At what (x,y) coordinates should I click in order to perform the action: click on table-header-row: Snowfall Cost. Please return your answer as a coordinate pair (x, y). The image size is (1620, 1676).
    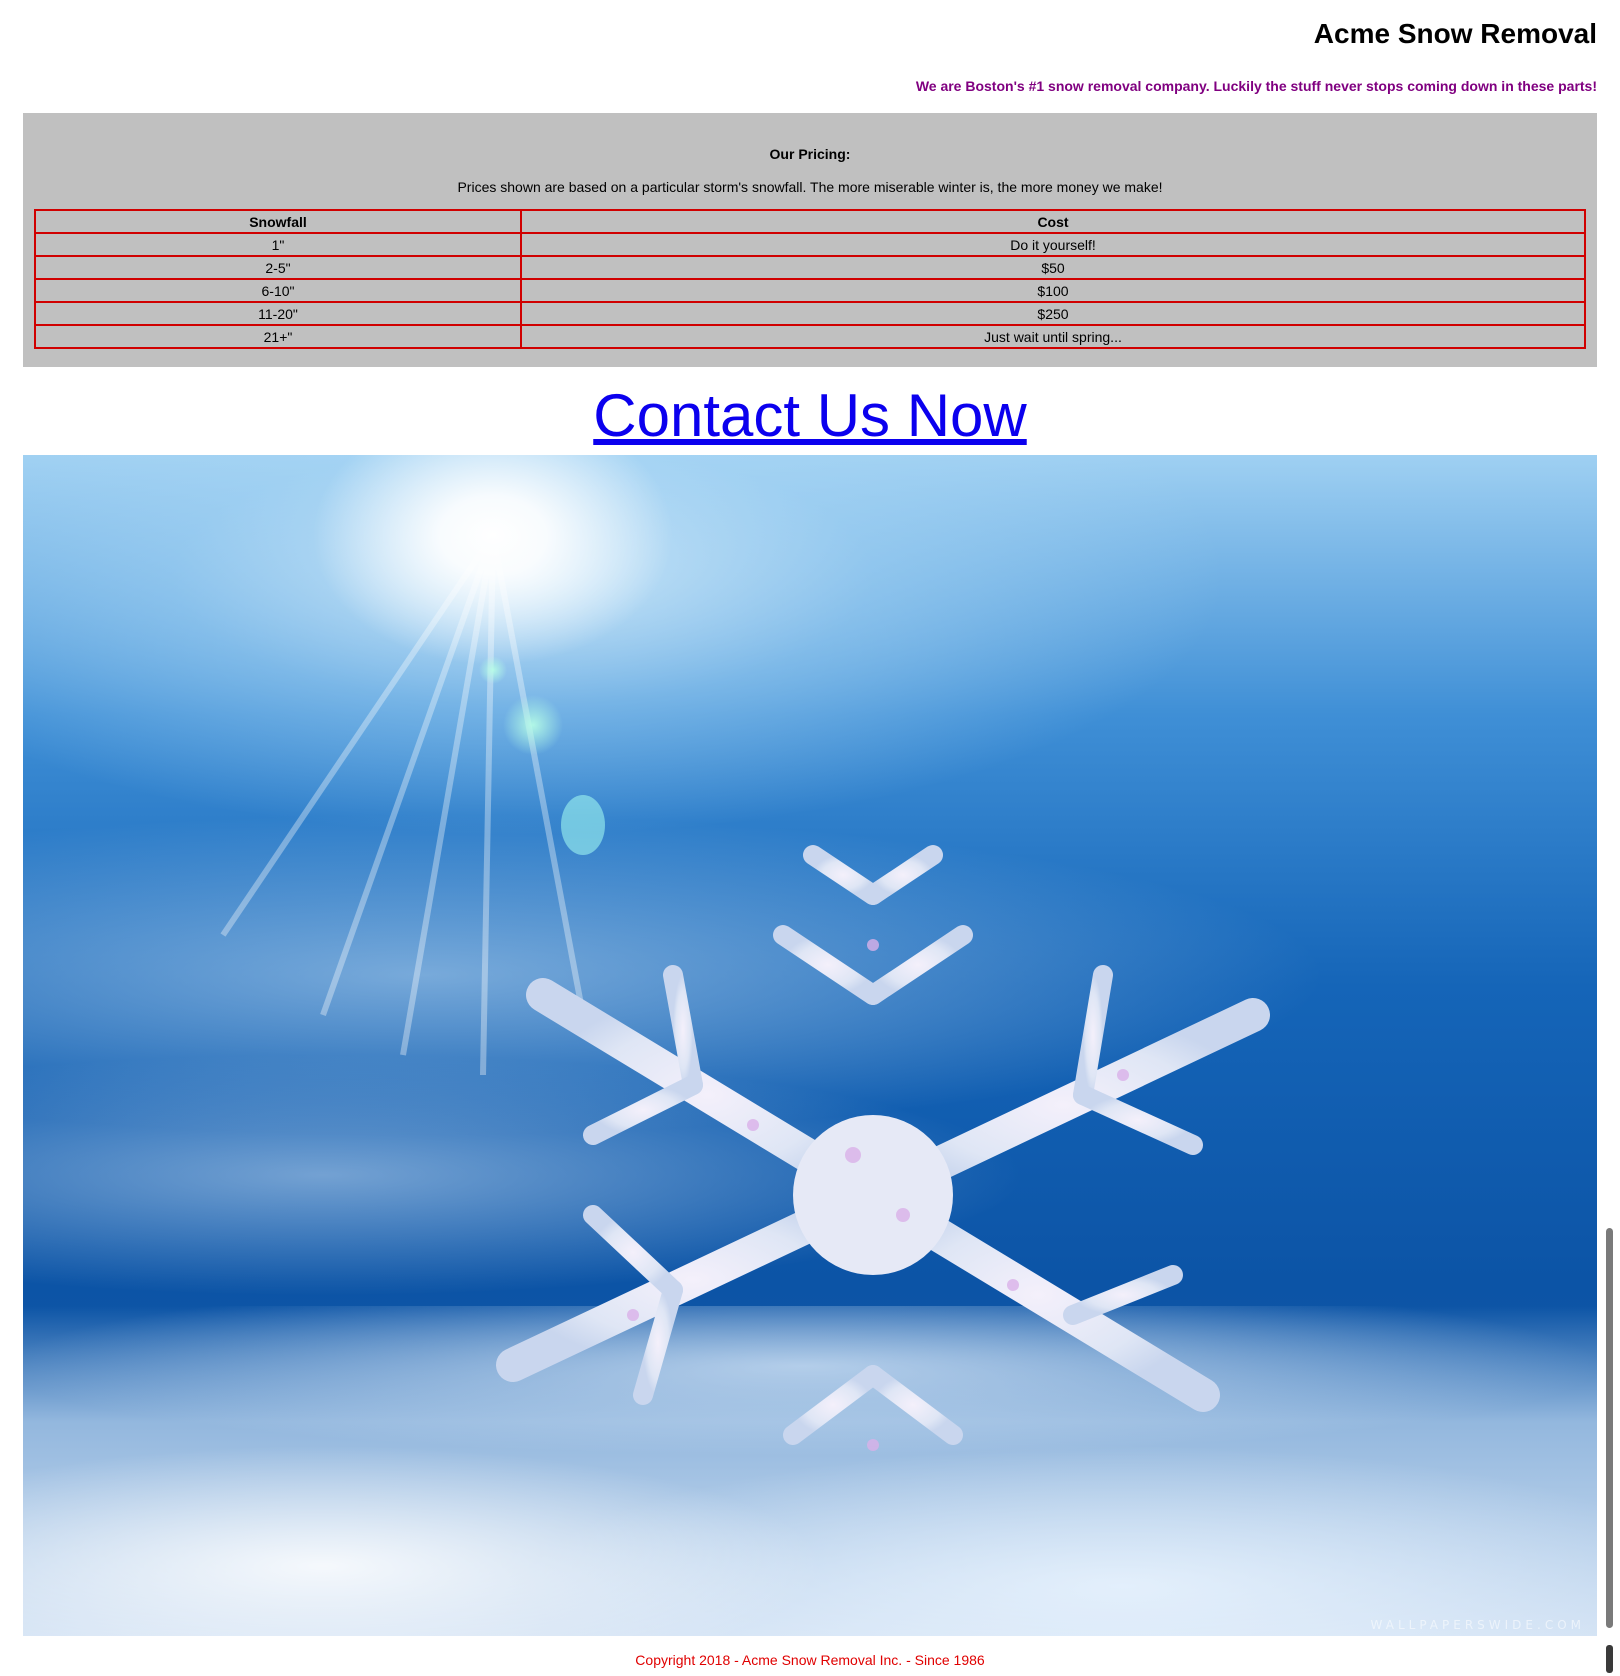
    Looking at the image, I should click on (810, 221).